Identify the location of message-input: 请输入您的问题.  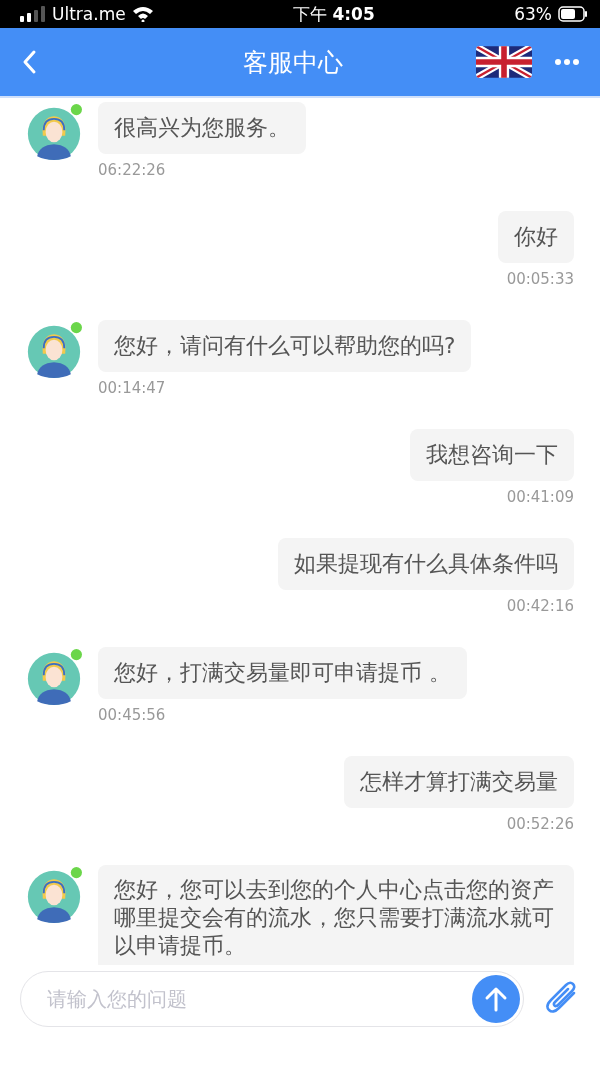
(272, 999).